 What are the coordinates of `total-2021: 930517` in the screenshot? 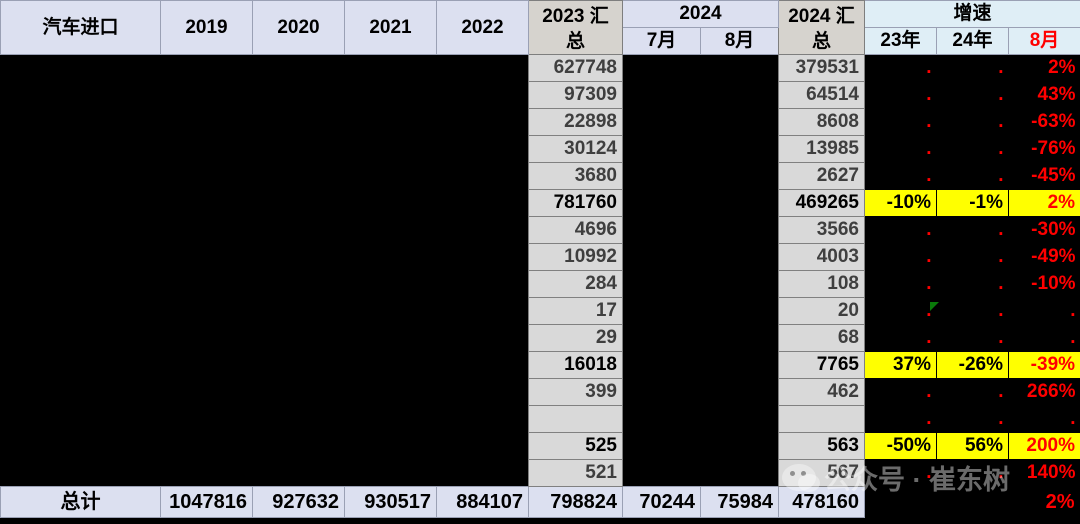 It's located at (390, 502).